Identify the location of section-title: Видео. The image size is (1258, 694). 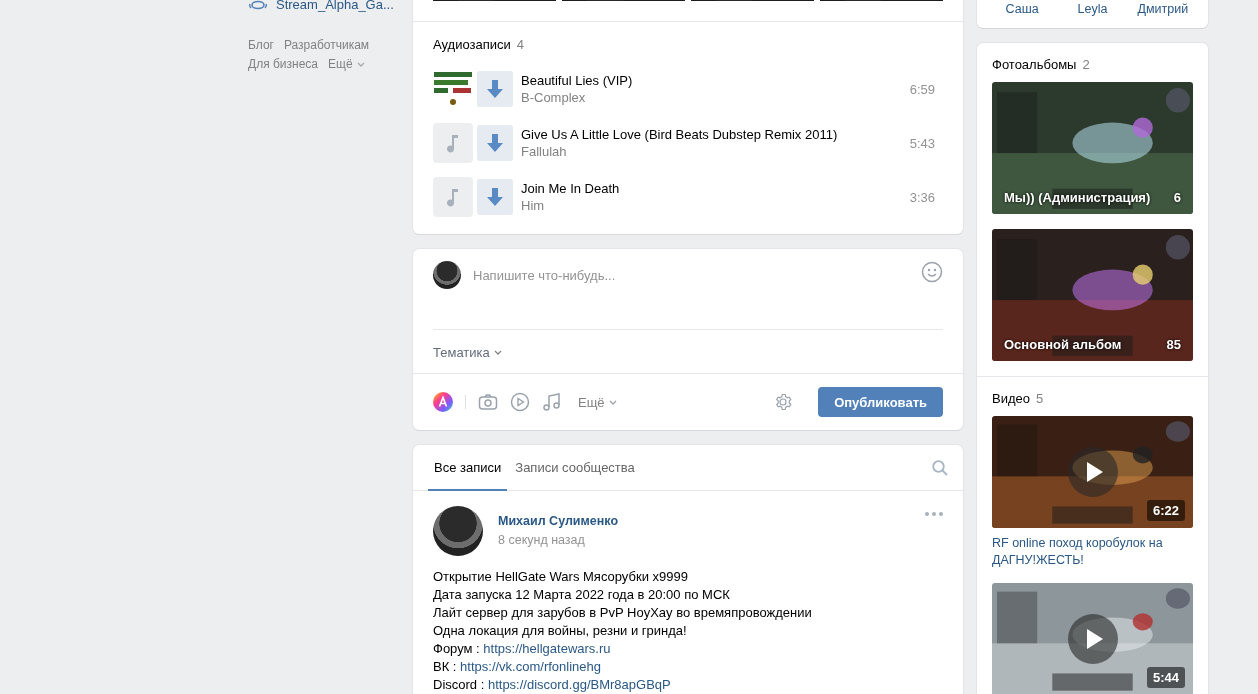
(1011, 398).